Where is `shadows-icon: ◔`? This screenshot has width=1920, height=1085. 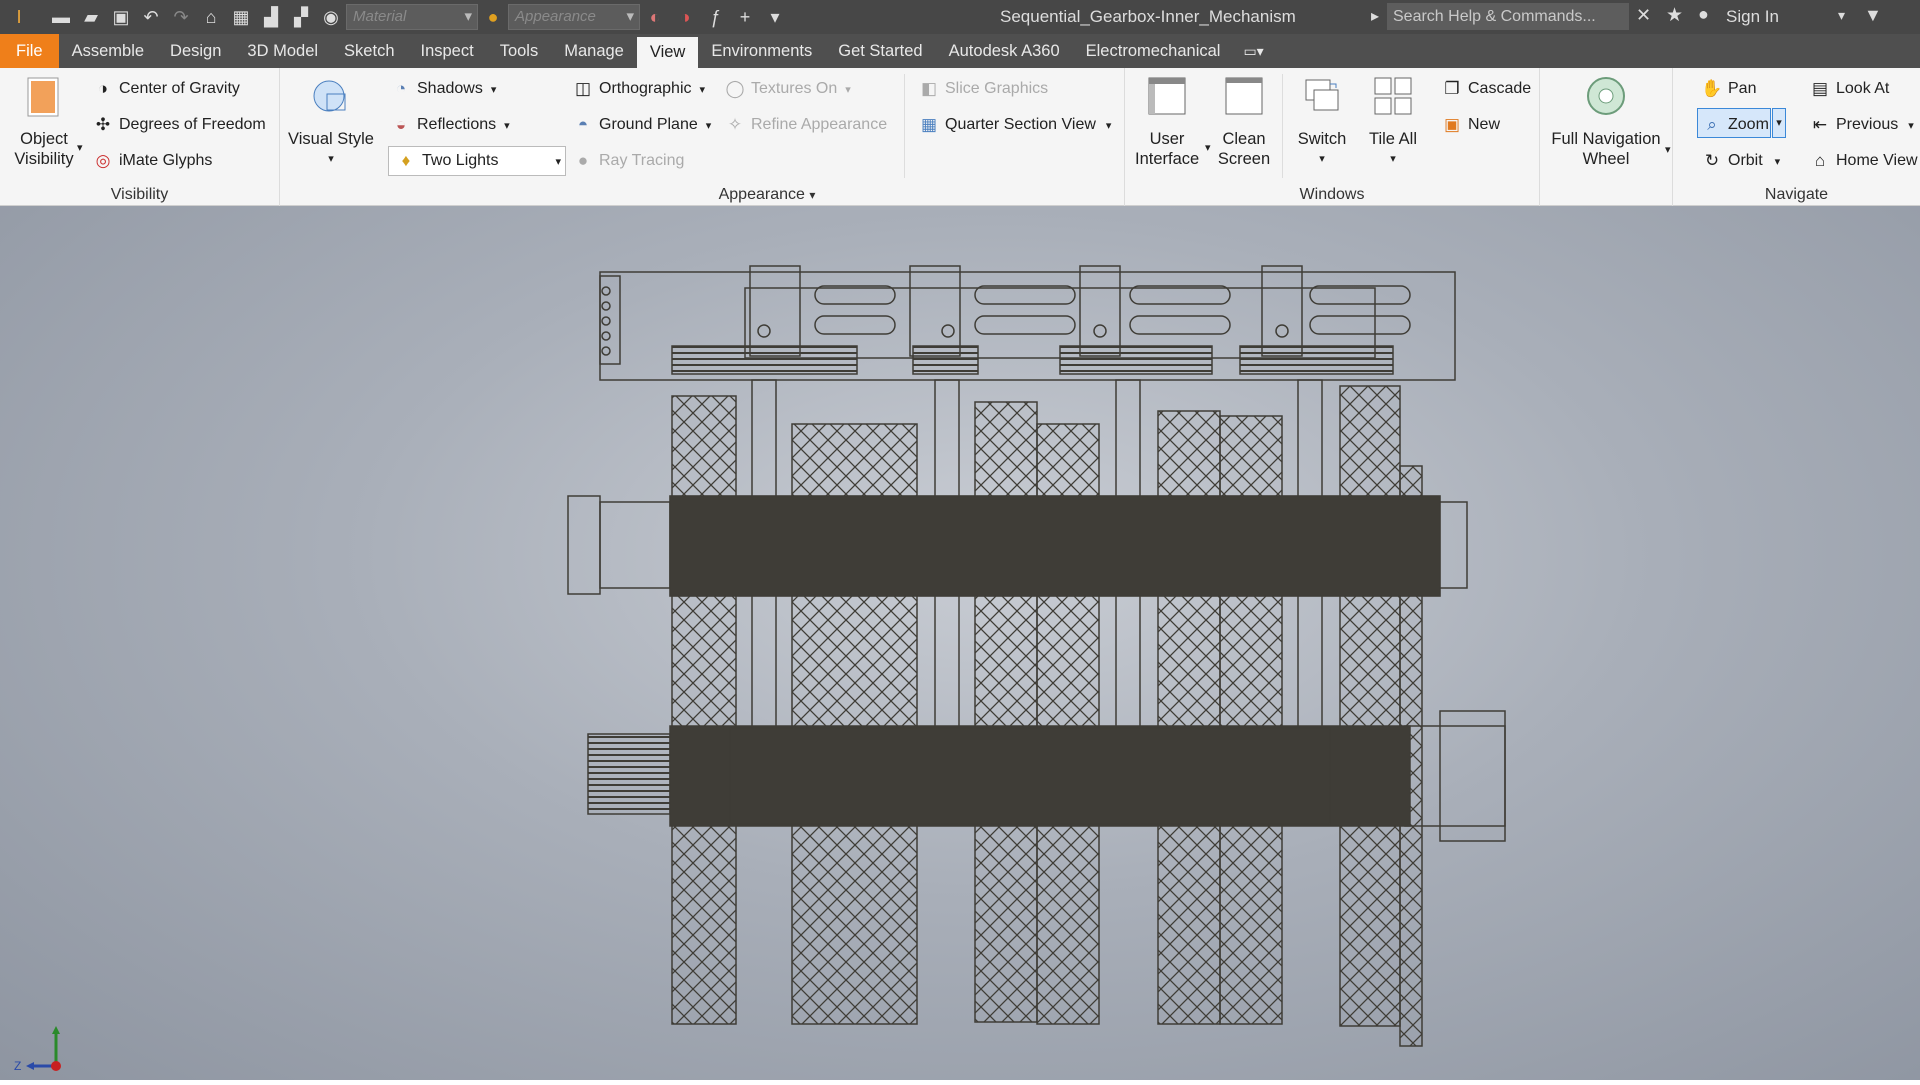
shadows-icon: ◔ is located at coordinates (401, 88).